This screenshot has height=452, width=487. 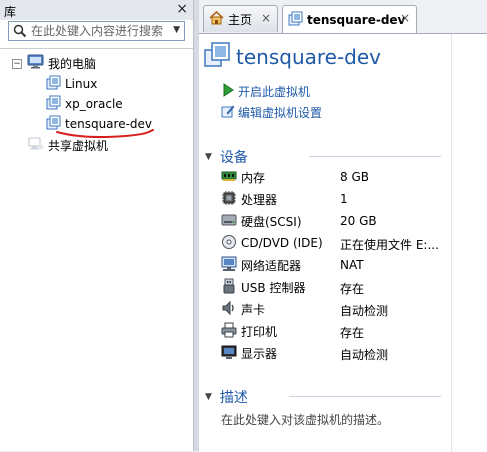 I want to click on power-on-vm-link: 开启此虚拟机, so click(x=265, y=91).